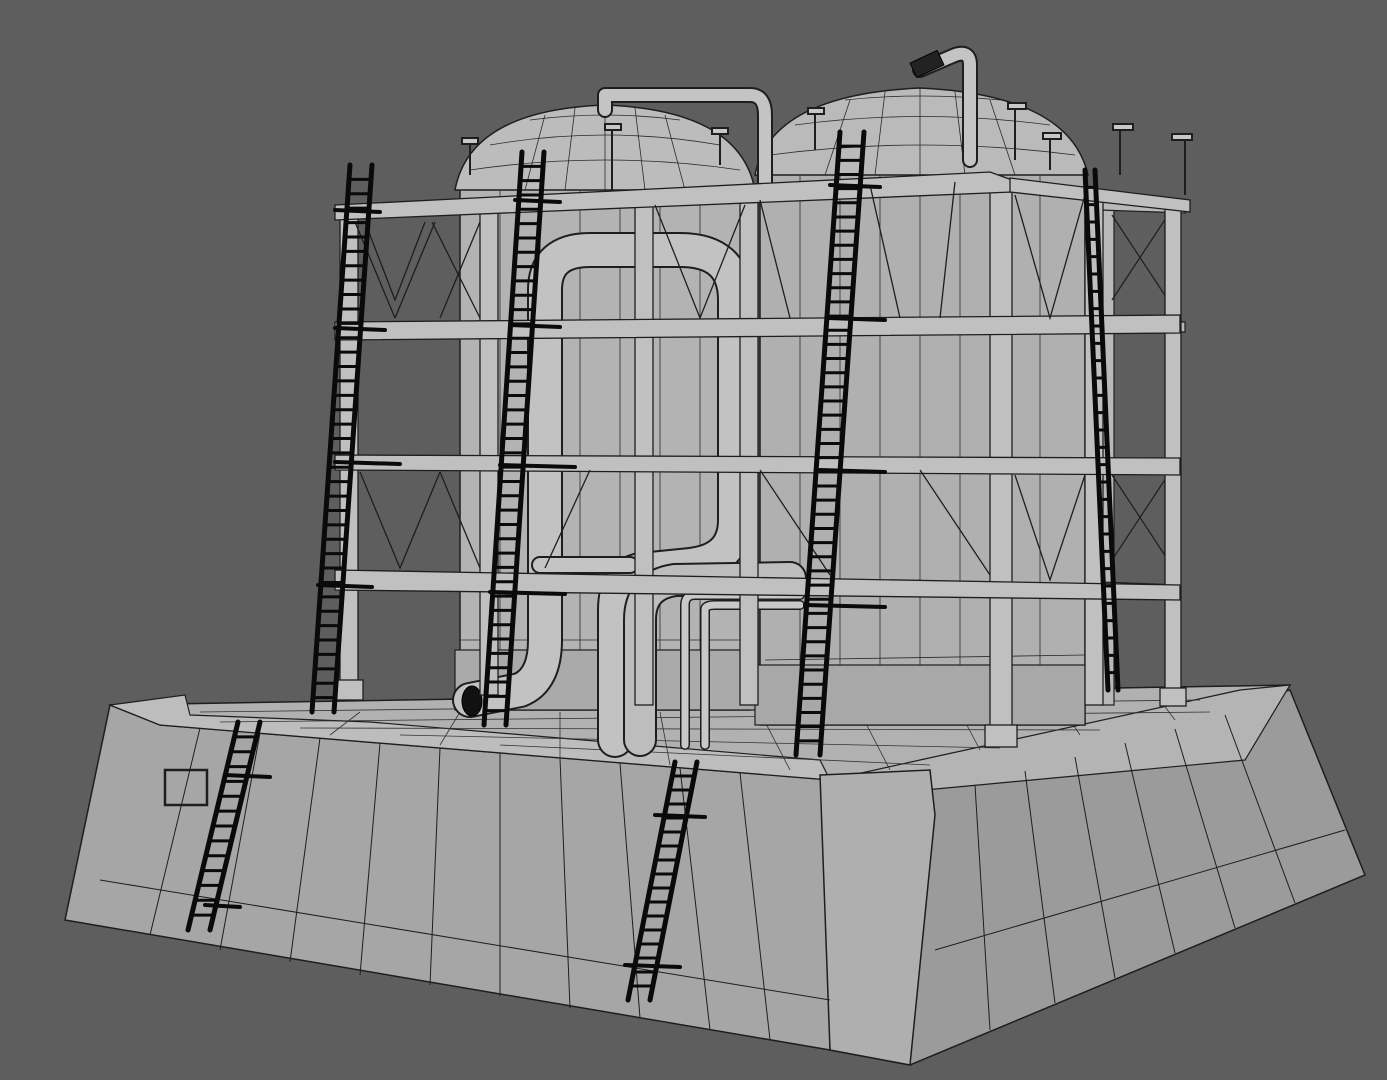 This screenshot has height=1080, width=1387. I want to click on pipe-opening, so click(472, 701).